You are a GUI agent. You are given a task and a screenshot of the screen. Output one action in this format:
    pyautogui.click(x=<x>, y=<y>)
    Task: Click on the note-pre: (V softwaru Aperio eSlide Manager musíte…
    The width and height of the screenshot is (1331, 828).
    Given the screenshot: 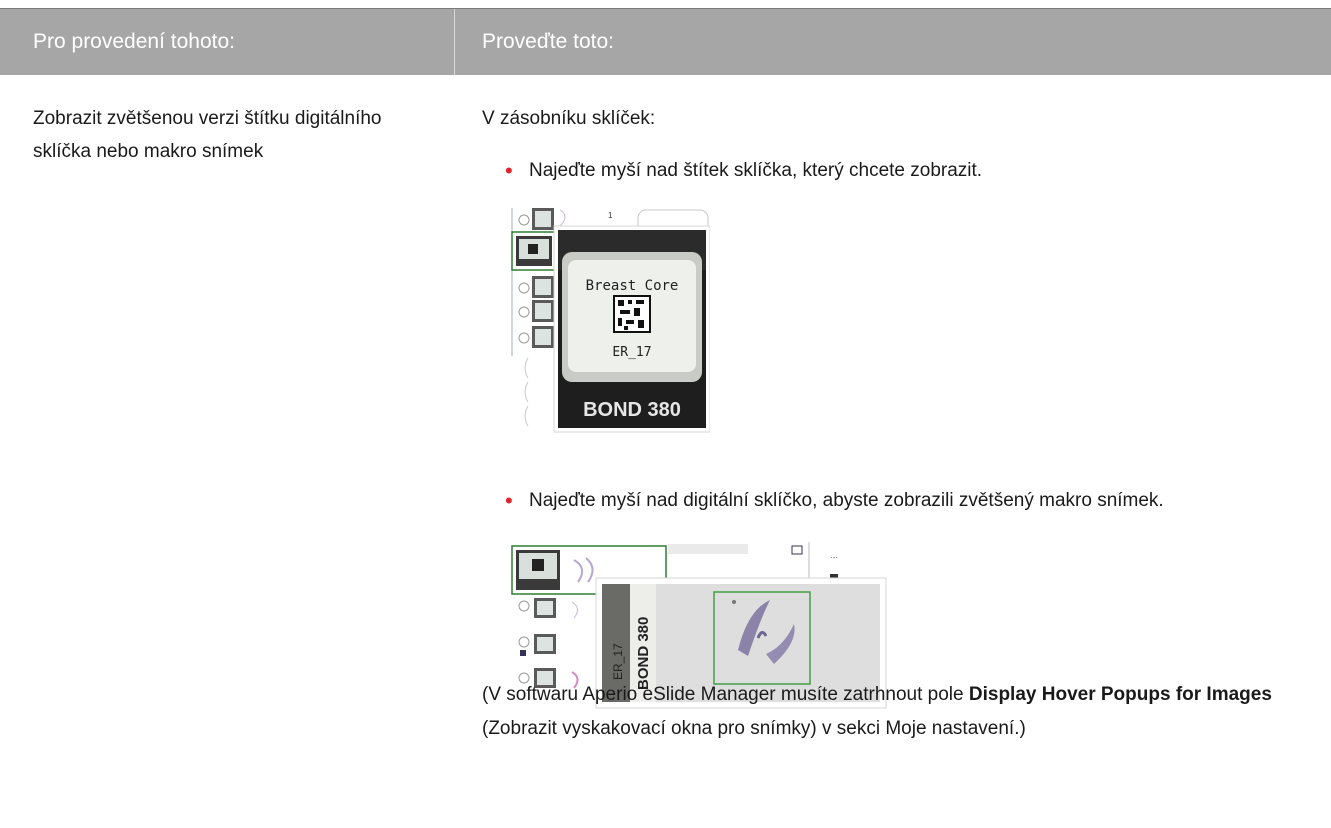 What is the action you would take?
    pyautogui.click(x=725, y=694)
    